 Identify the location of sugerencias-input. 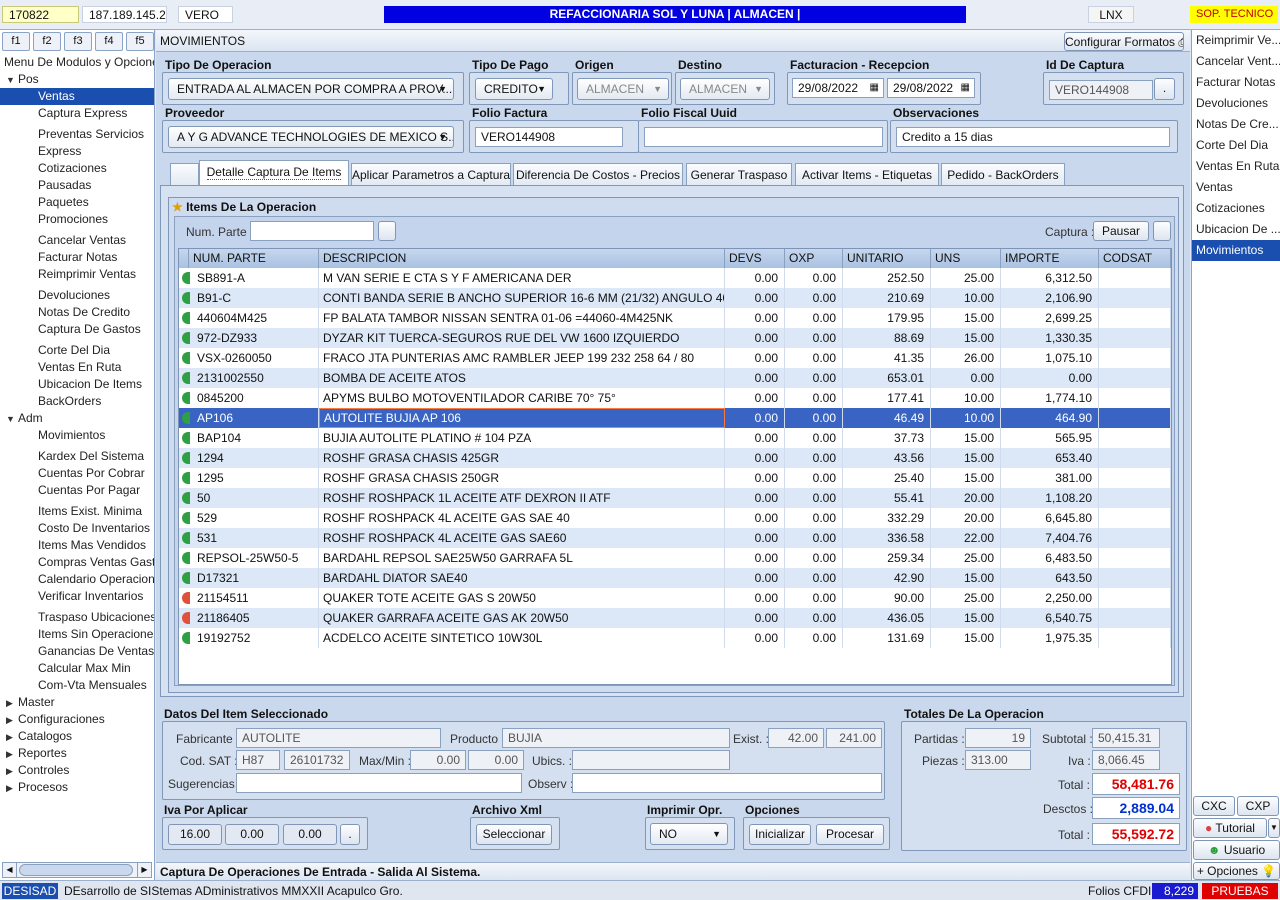
(379, 783).